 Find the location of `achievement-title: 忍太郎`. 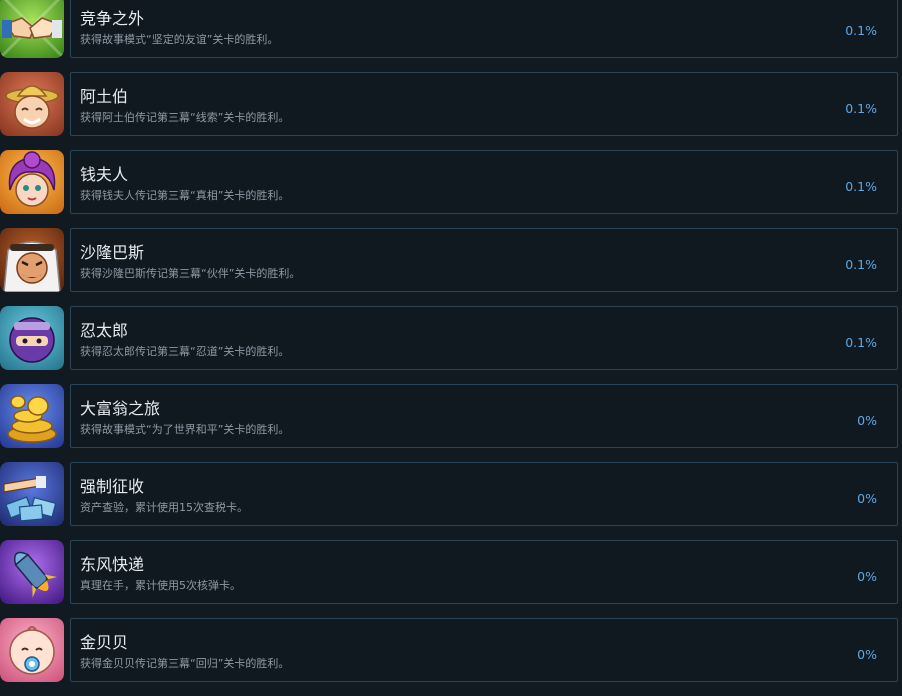

achievement-title: 忍太郎 is located at coordinates (104, 330).